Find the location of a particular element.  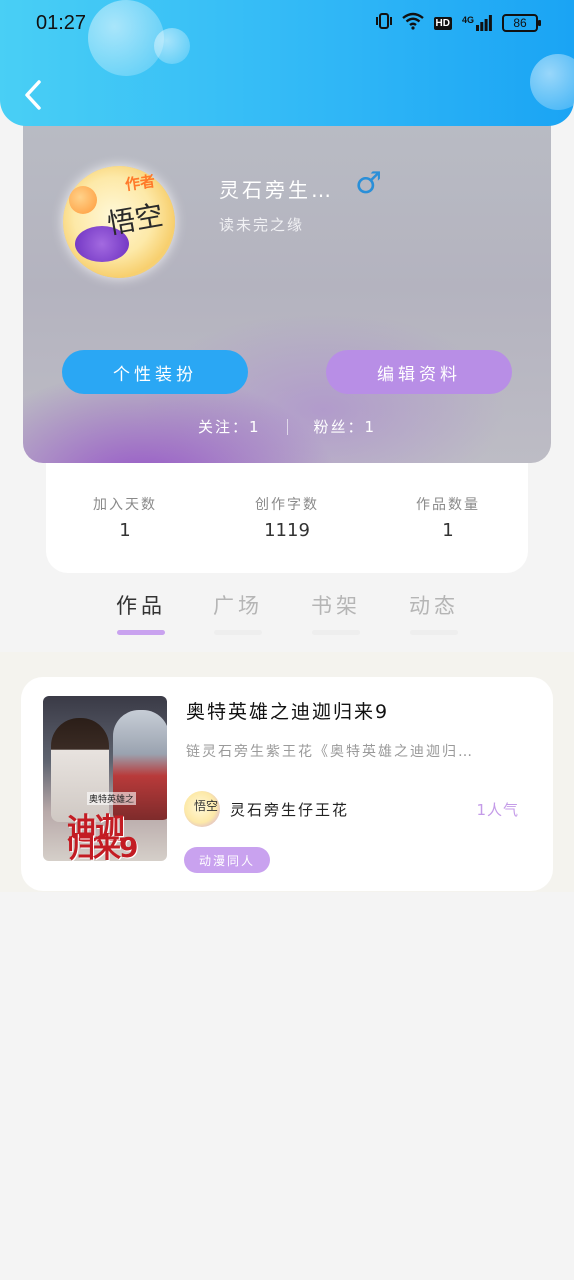

tab-moments: 动态 is located at coordinates (434, 605).